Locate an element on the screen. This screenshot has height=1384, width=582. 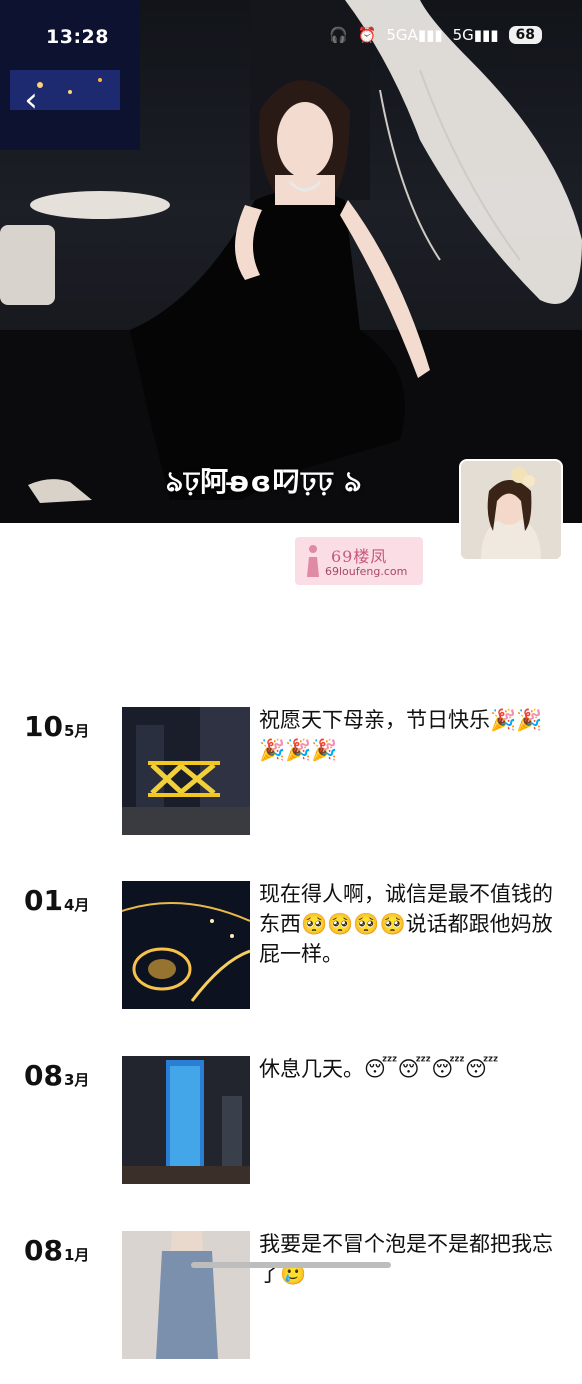
post-month: 5月 is located at coordinates (76, 731).